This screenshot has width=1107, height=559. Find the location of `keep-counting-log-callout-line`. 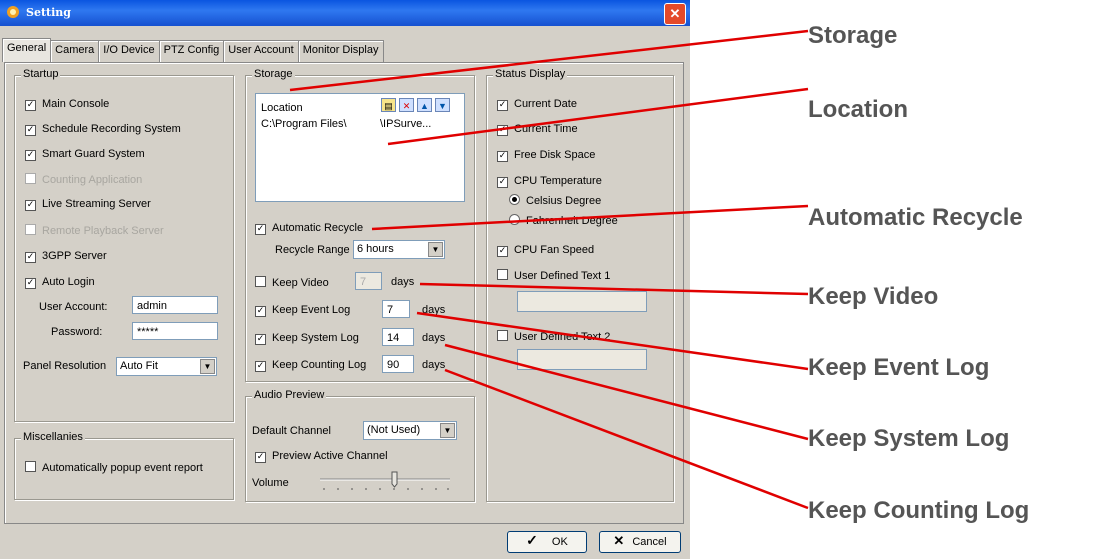

keep-counting-log-callout-line is located at coordinates (626, 439).